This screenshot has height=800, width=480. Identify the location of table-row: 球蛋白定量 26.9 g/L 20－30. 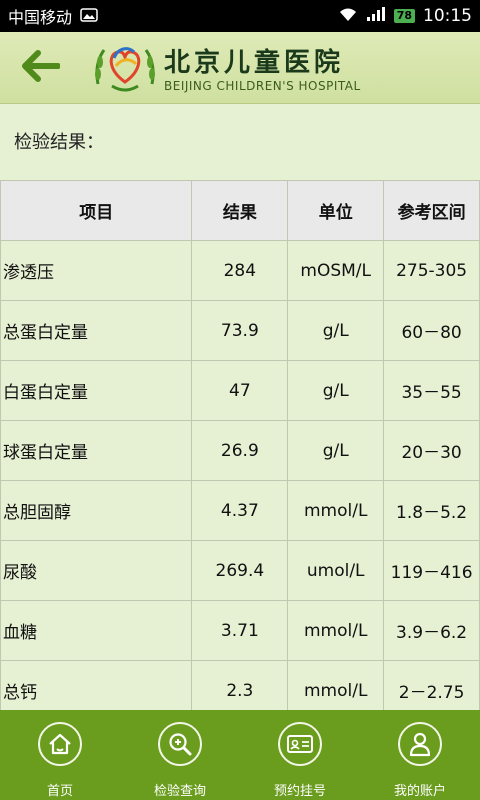
(240, 450).